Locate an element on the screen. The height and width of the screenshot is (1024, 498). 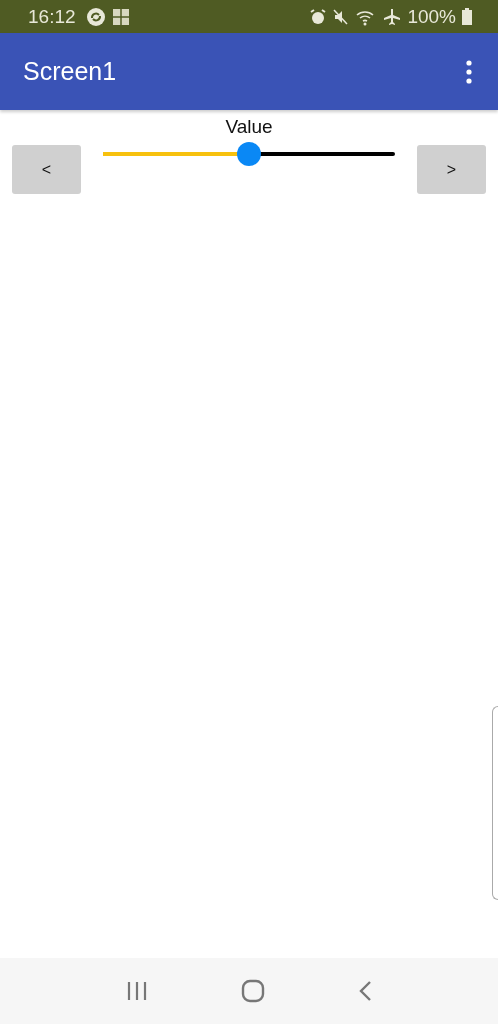
alarm-icon is located at coordinates (318, 16).